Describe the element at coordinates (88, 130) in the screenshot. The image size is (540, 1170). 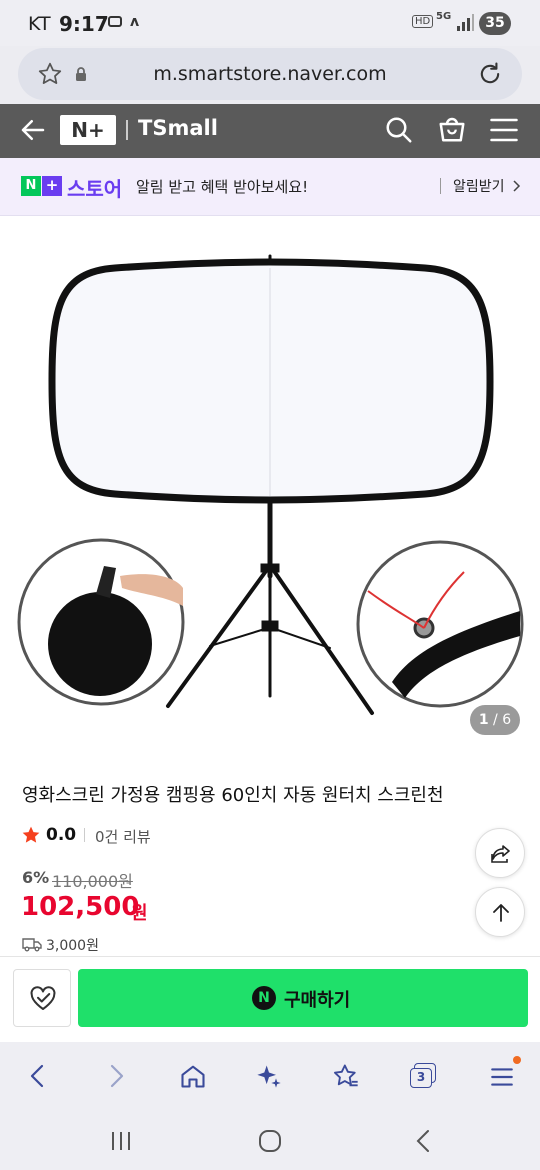
I see `naver-plus-logo: N+` at that location.